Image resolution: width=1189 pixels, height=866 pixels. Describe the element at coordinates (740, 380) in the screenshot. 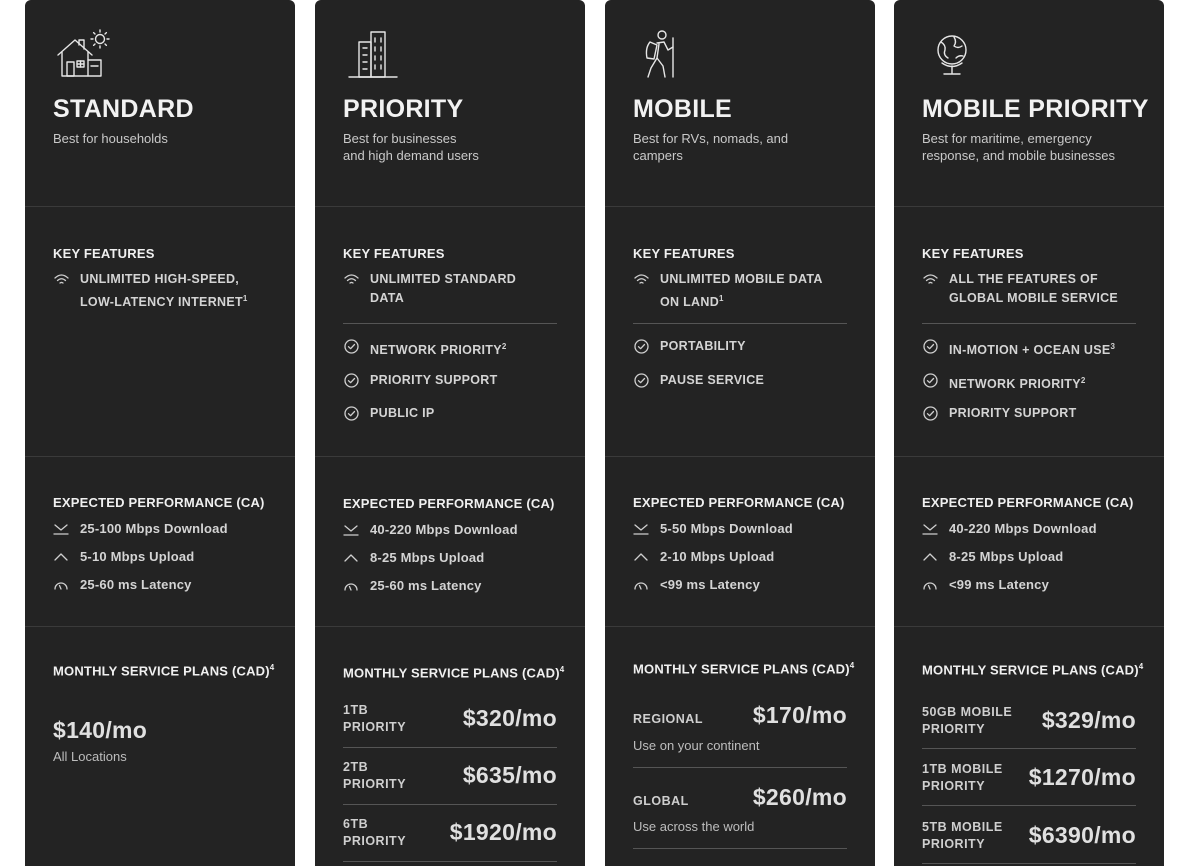

I see `feature-item: PAUSE SERVICE` at that location.